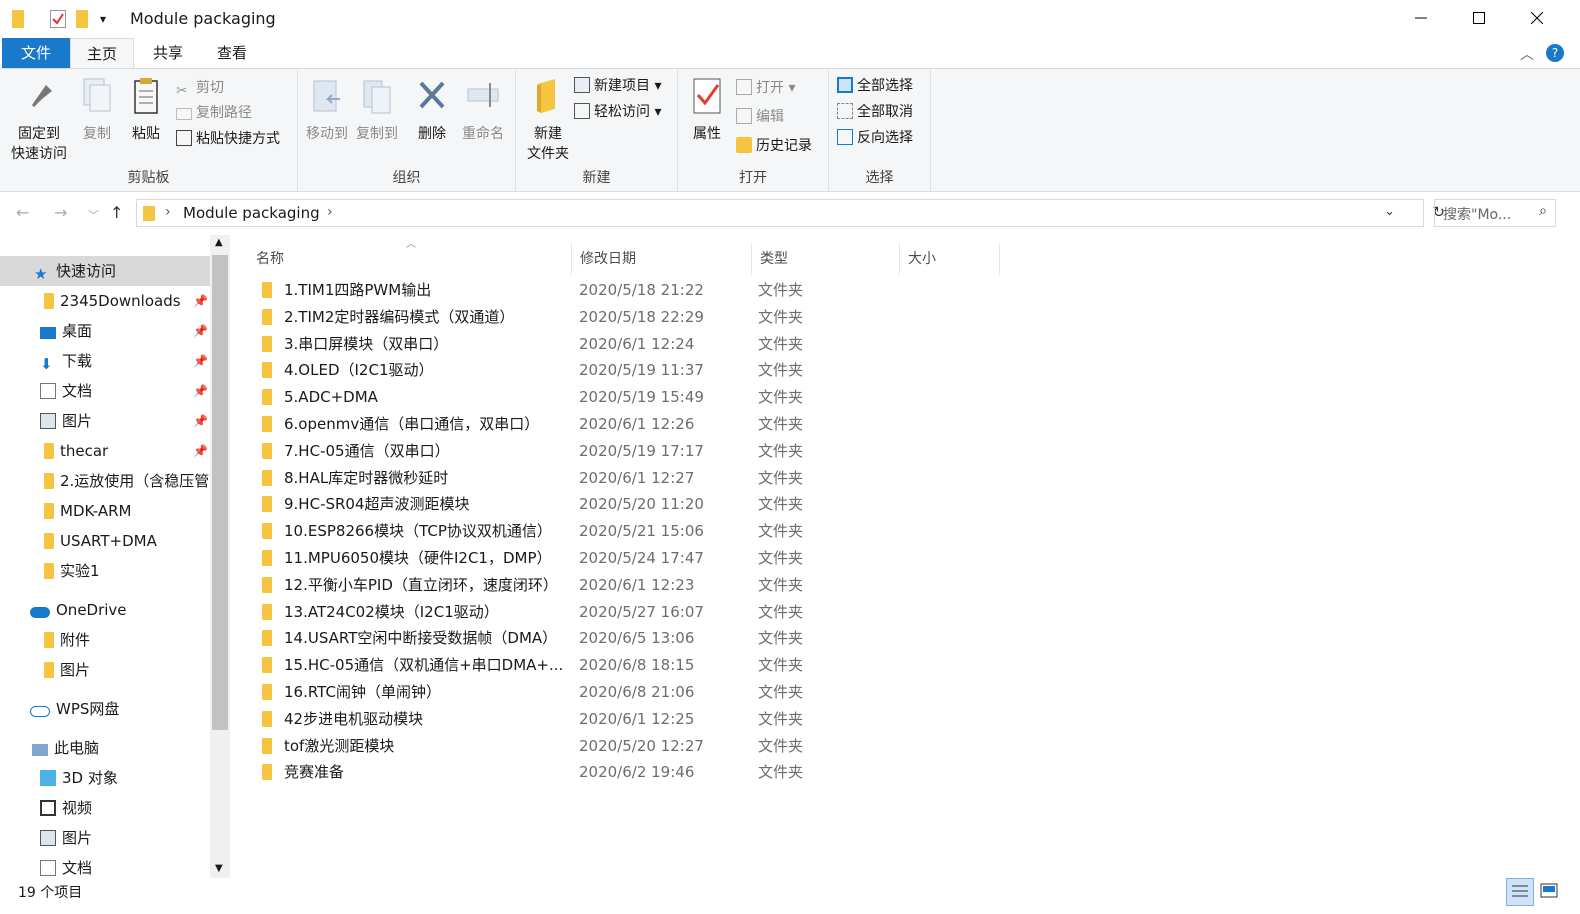  What do you see at coordinates (574, 504) in the screenshot?
I see `table-row: 9.HC-SR04超声波测距模块 2020/5/20 11:20 文件夹` at bounding box center [574, 504].